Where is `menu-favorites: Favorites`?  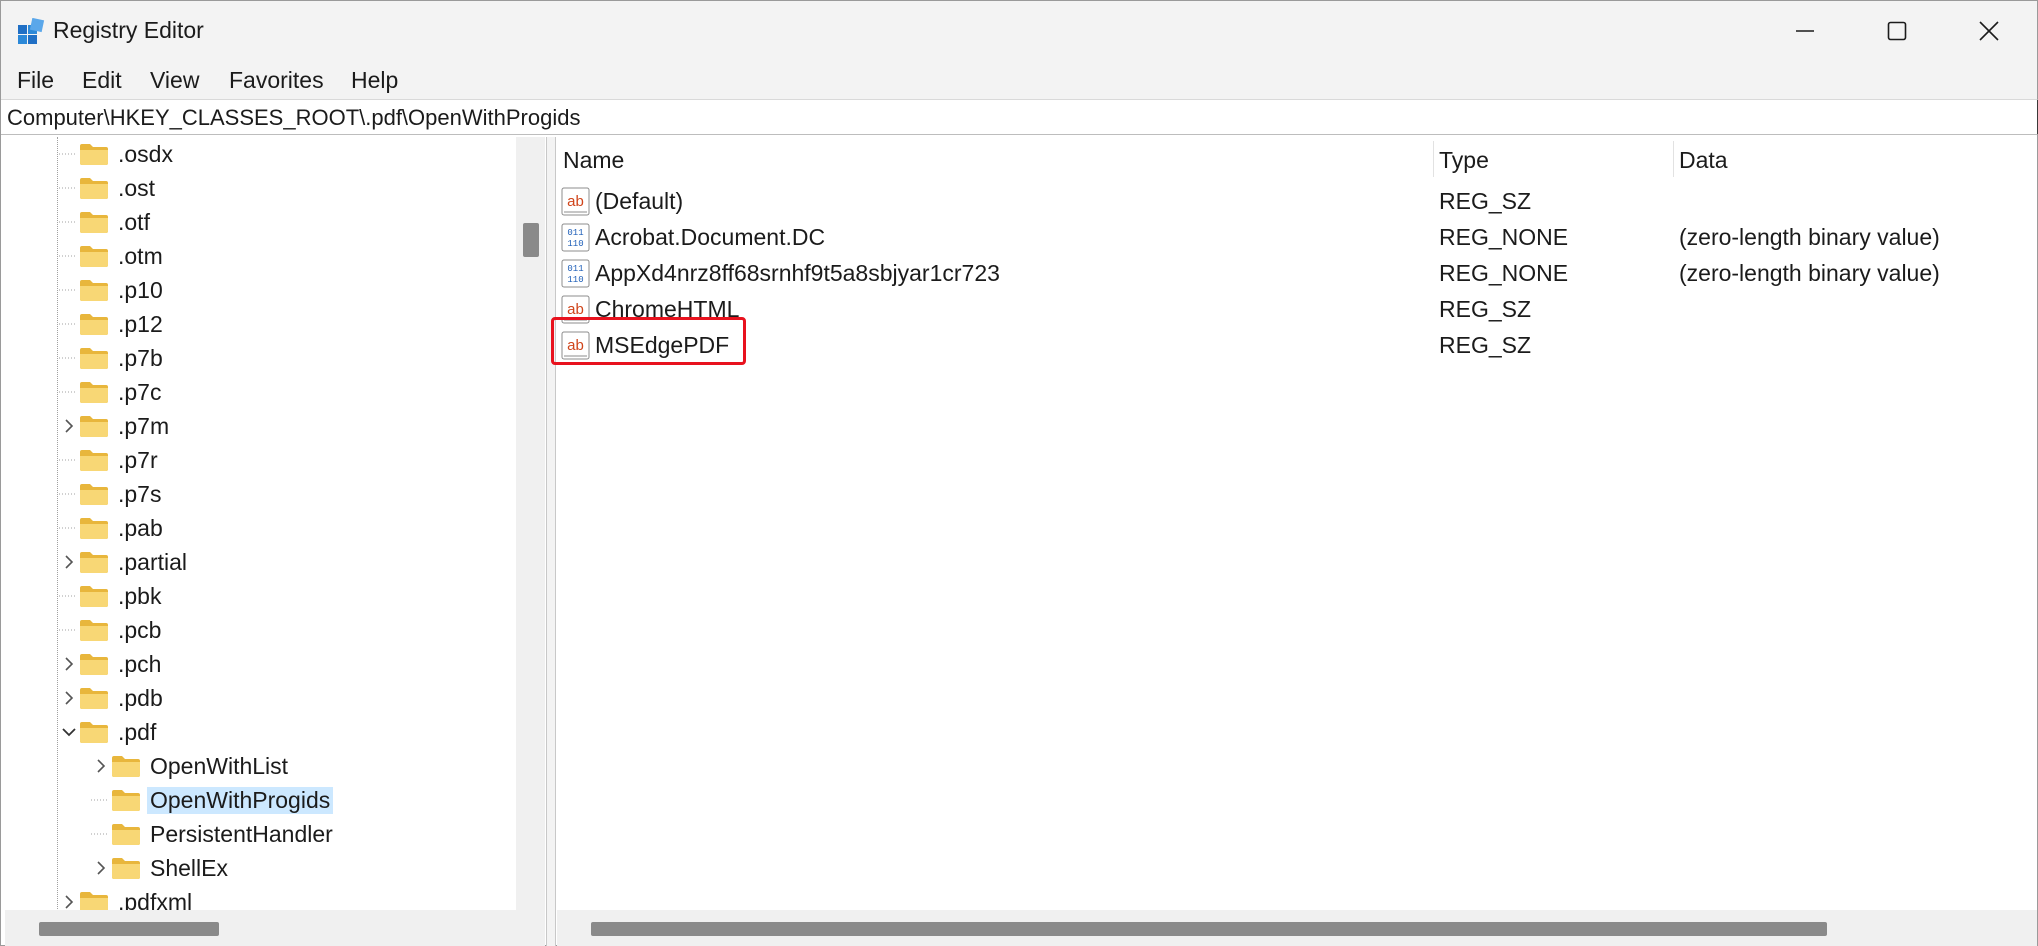
menu-favorites: Favorites is located at coordinates (276, 80).